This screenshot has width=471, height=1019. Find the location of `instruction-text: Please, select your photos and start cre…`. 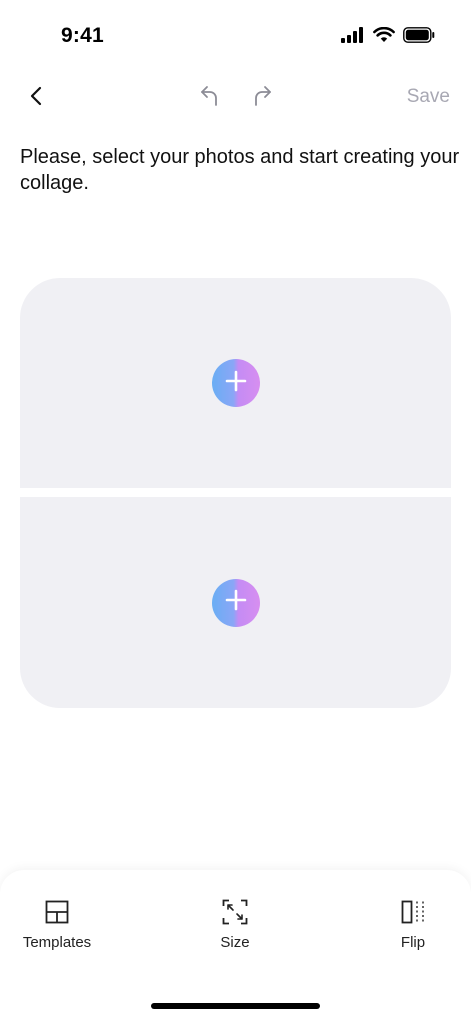

instruction-text: Please, select your photos and start cre… is located at coordinates (240, 170).